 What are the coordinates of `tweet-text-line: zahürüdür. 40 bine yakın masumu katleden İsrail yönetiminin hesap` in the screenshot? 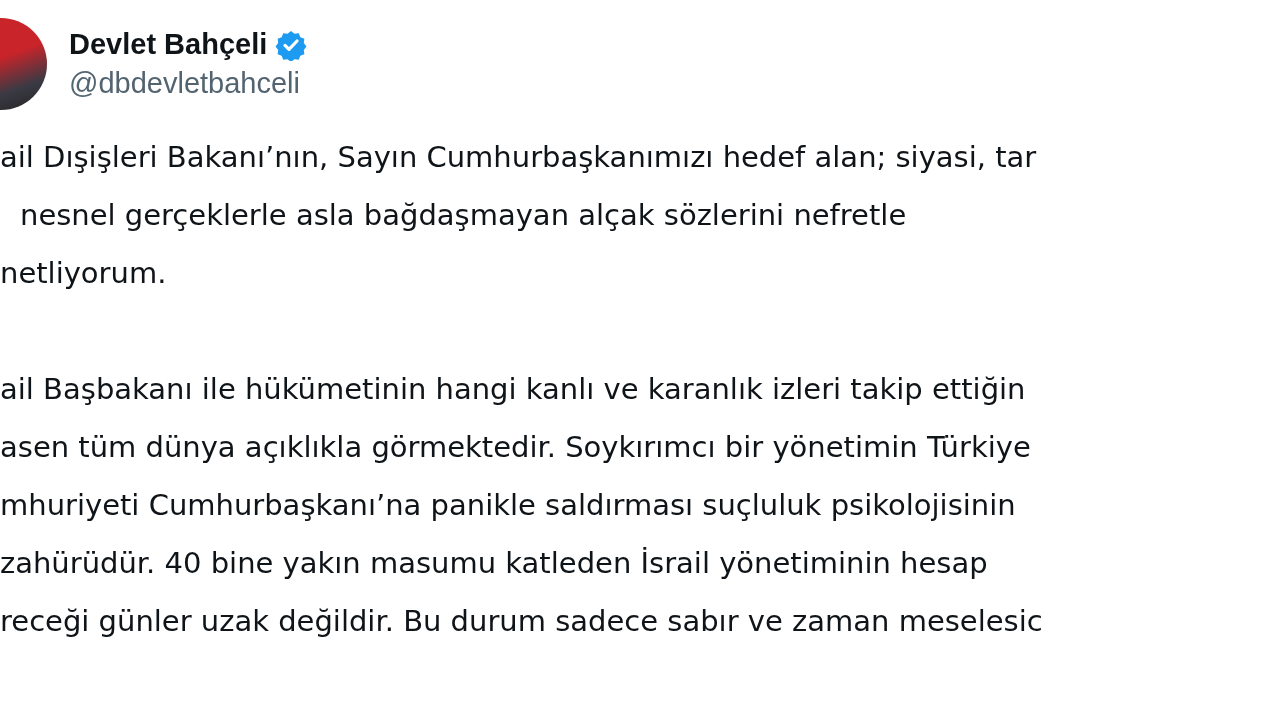 It's located at (494, 563).